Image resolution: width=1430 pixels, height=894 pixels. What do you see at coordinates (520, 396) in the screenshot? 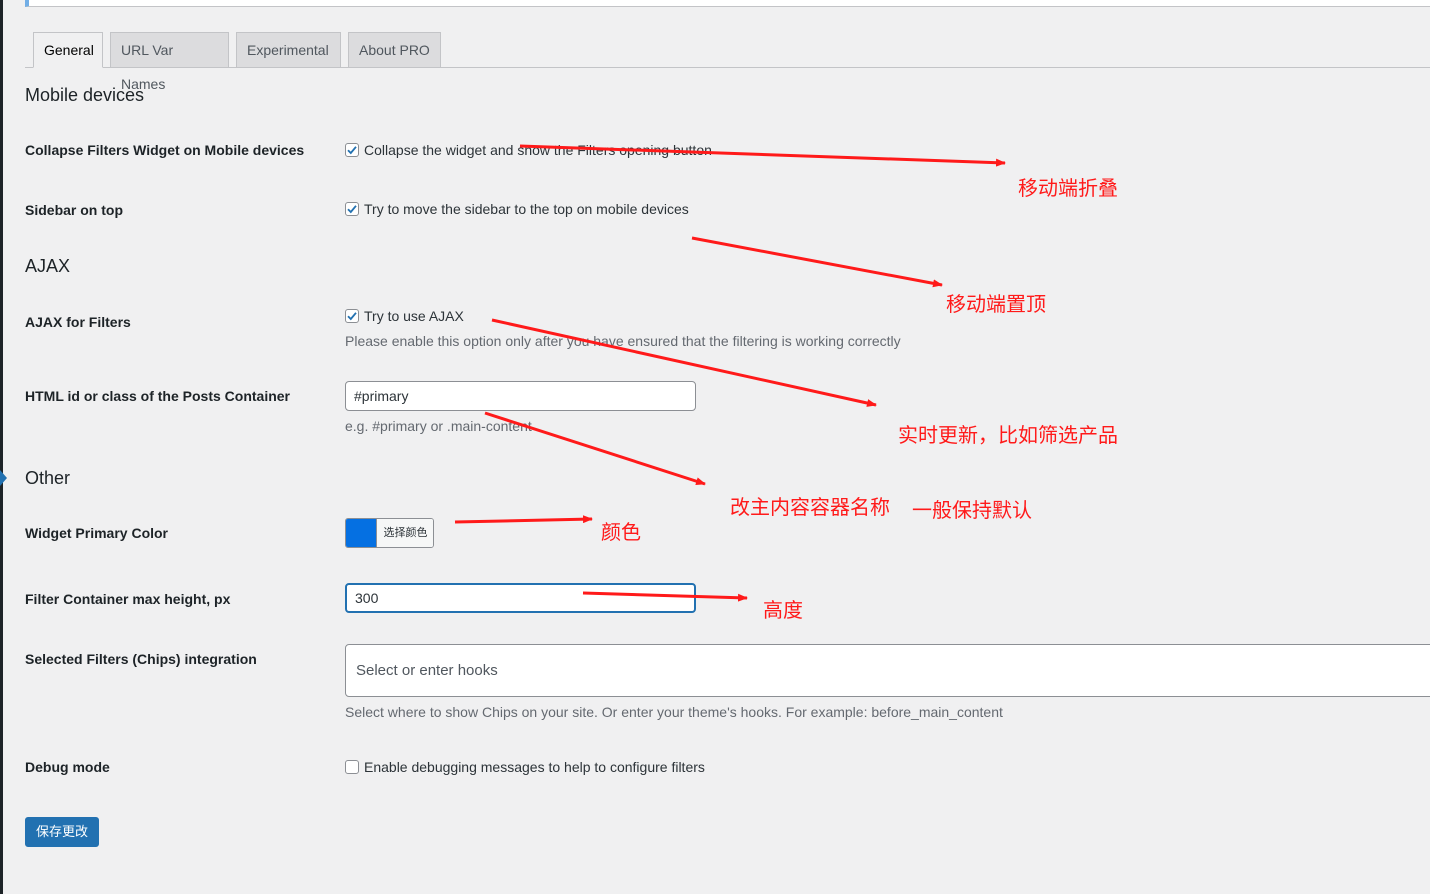
I see `posts-container-input: #primary` at bounding box center [520, 396].